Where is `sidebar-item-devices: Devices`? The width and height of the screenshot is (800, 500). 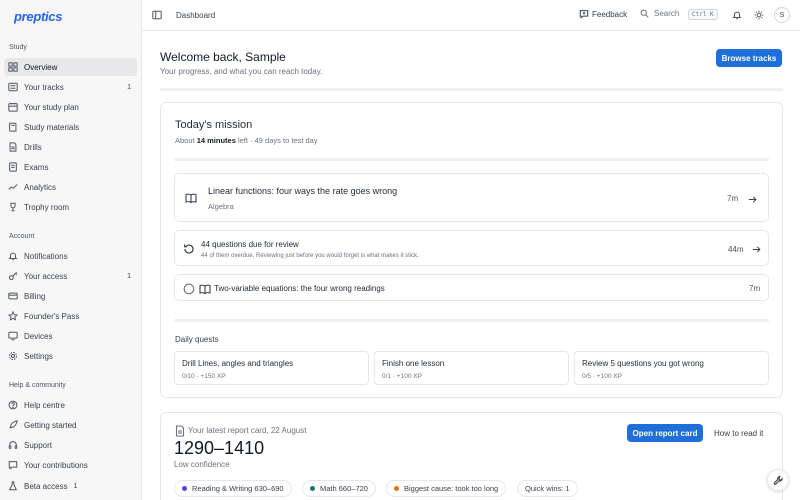 sidebar-item-devices: Devices is located at coordinates (70, 336).